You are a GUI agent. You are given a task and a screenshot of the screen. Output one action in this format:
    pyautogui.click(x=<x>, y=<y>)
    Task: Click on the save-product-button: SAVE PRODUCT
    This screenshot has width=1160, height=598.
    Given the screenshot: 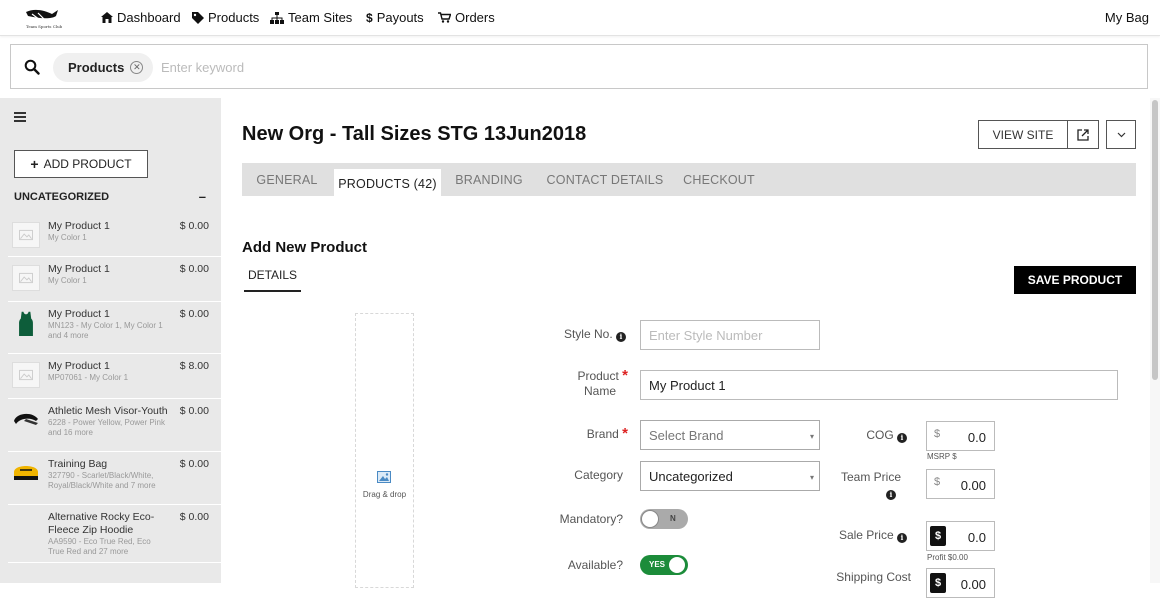 What is the action you would take?
    pyautogui.click(x=1075, y=280)
    